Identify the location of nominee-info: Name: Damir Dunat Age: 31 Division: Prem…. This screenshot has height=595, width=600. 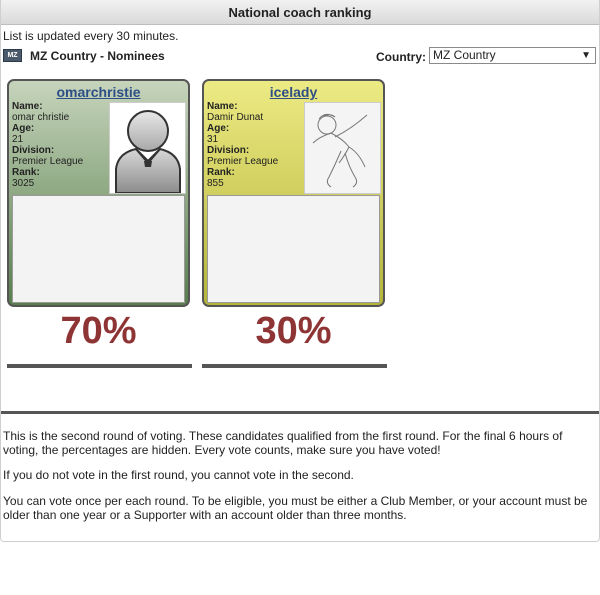
(242, 145).